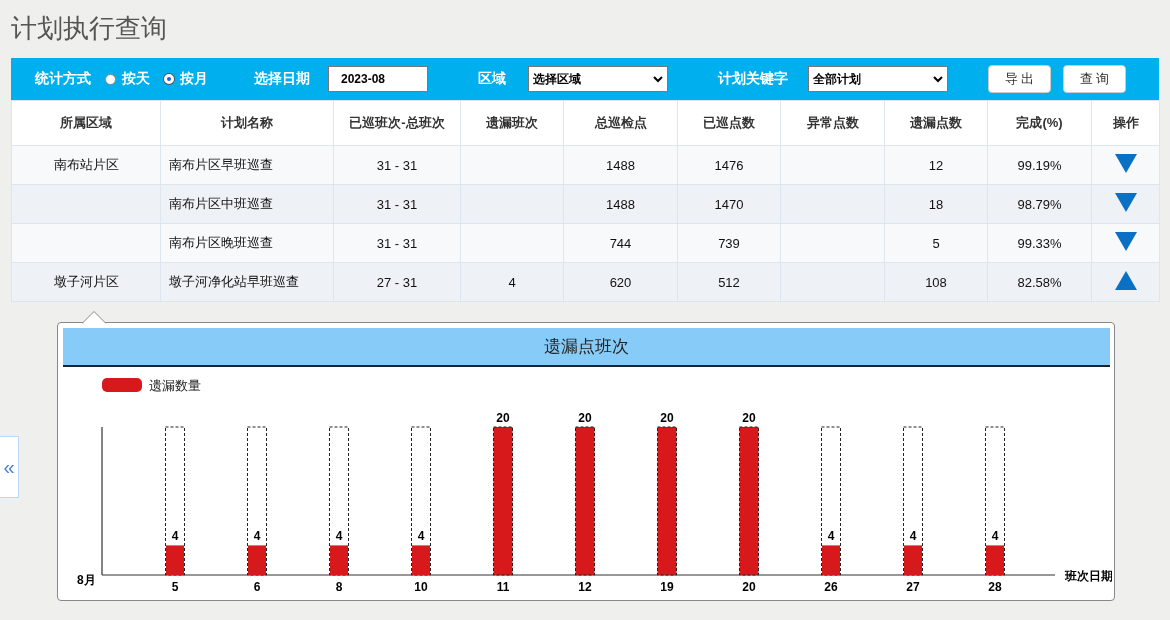  Describe the element at coordinates (9, 467) in the screenshot. I see `collapse-tab: «` at that location.